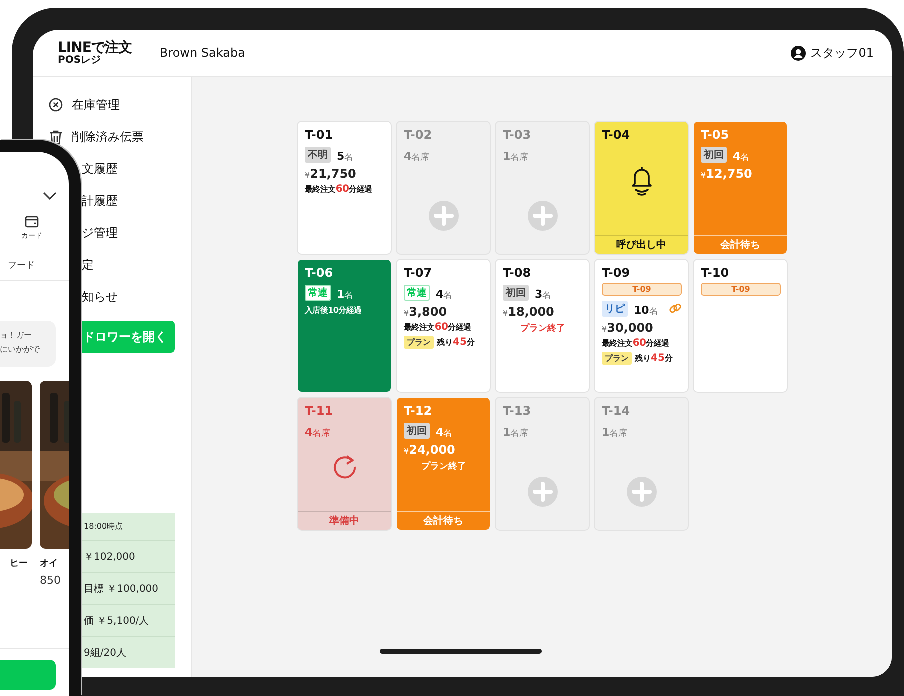 Image resolution: width=904 pixels, height=696 pixels. Describe the element at coordinates (100, 233) in the screenshot. I see `menu-item: ジ管理` at that location.